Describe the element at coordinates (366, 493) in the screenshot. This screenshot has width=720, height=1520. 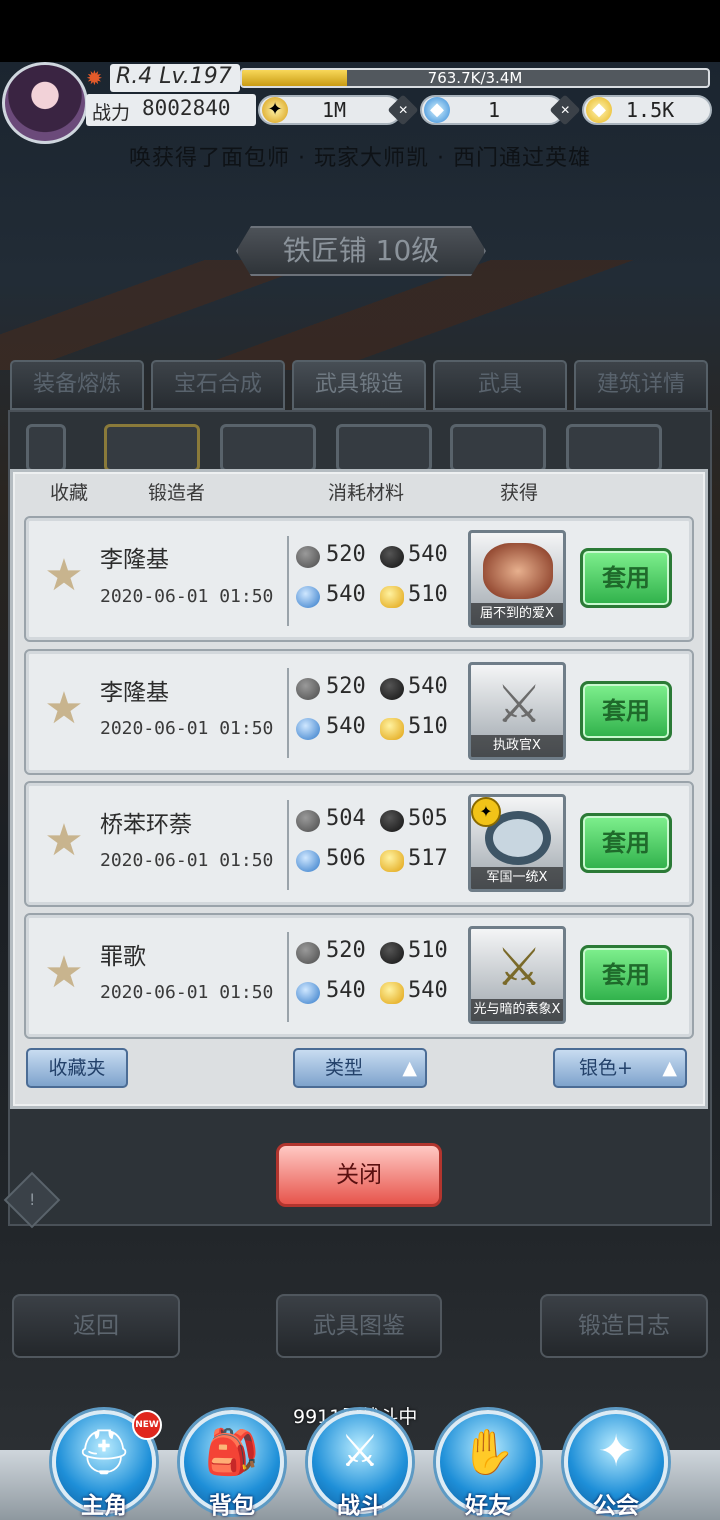
I see `header-materials: 消耗材料` at that location.